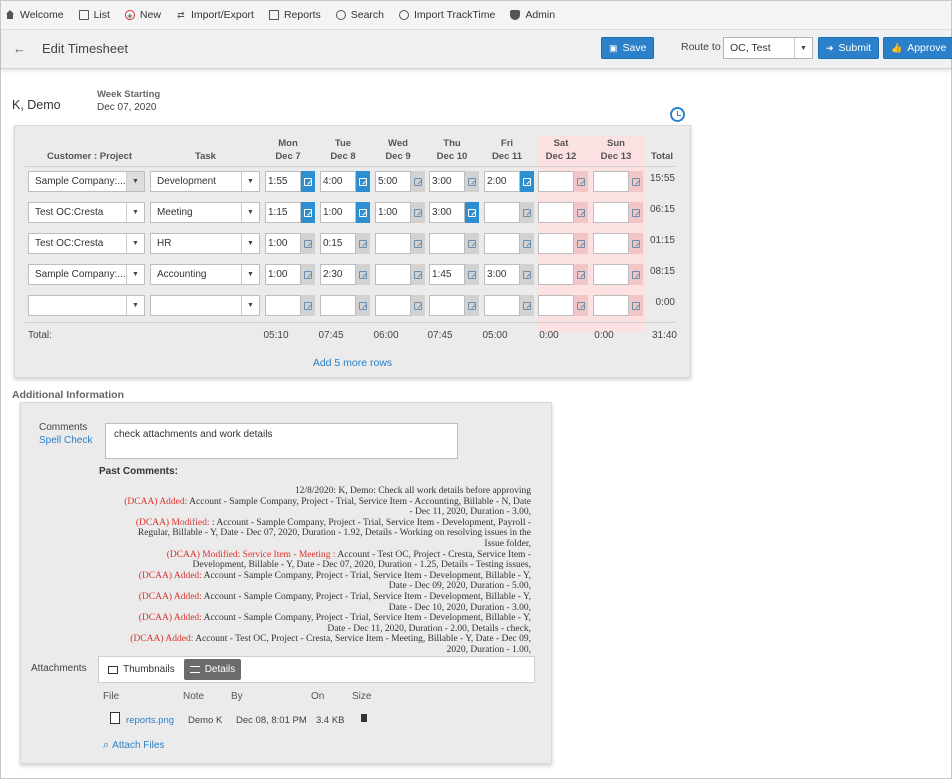  I want to click on hours-input: 1:45, so click(447, 274).